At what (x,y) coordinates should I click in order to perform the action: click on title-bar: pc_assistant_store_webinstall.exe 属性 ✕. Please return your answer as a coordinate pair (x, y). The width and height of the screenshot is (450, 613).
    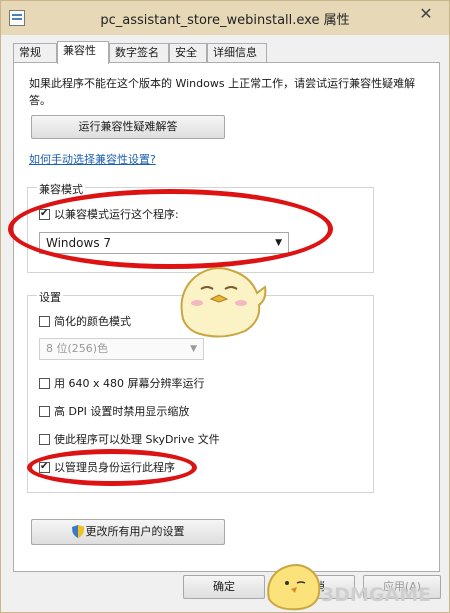
    Looking at the image, I should click on (225, 18).